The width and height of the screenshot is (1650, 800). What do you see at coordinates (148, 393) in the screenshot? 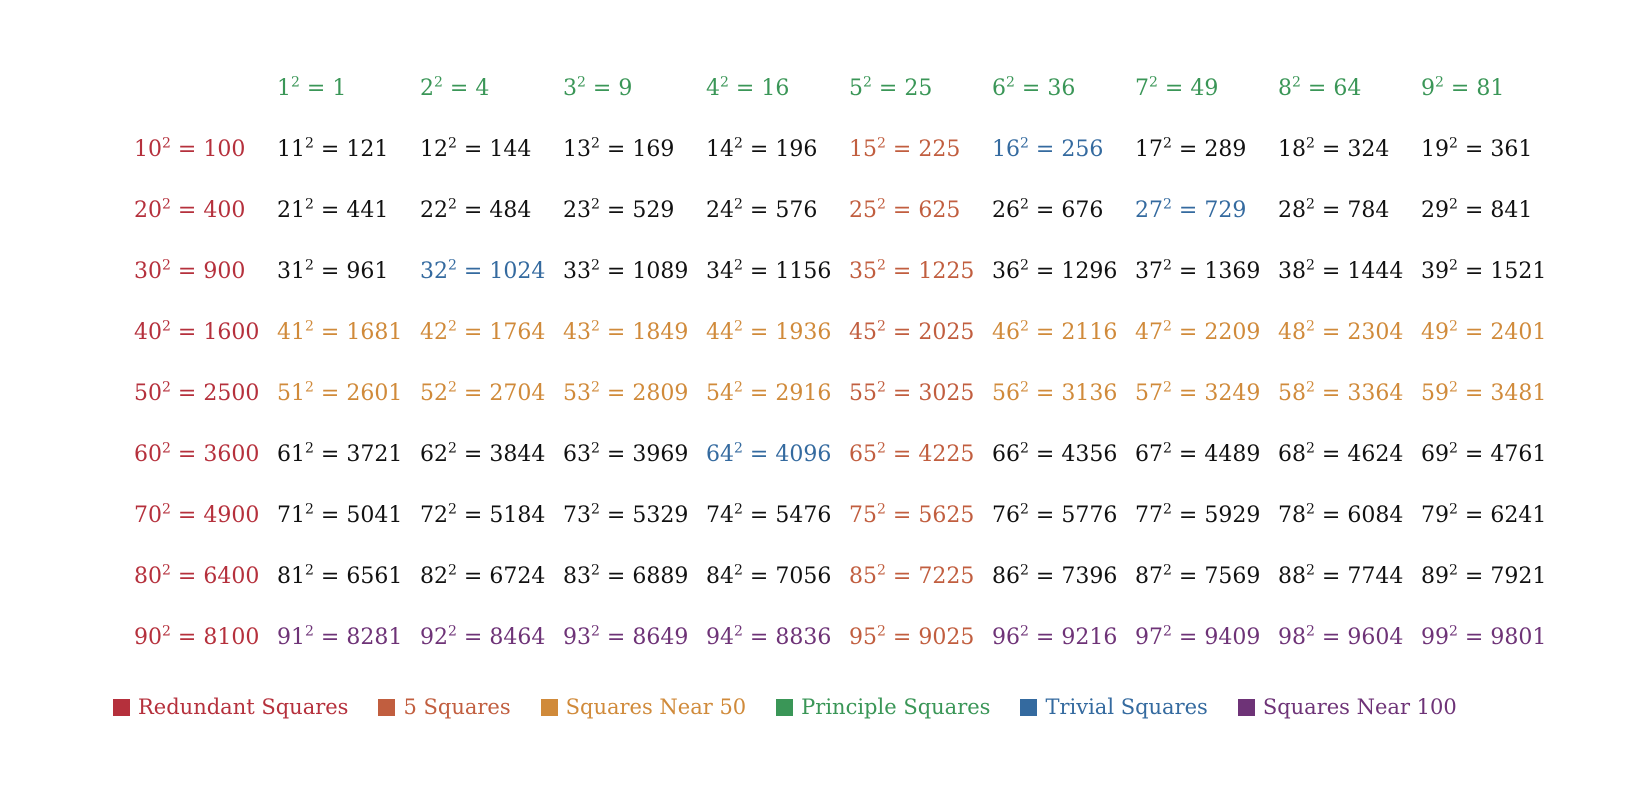
I see `square-base: 50` at bounding box center [148, 393].